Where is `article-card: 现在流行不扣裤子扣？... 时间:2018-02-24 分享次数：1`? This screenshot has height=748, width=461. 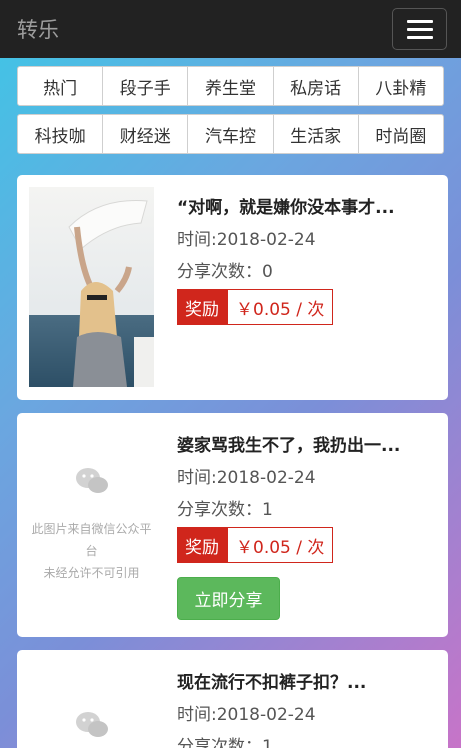 article-card: 现在流行不扣裤子扣？... 时间:2018-02-24 分享次数：1 is located at coordinates (232, 699).